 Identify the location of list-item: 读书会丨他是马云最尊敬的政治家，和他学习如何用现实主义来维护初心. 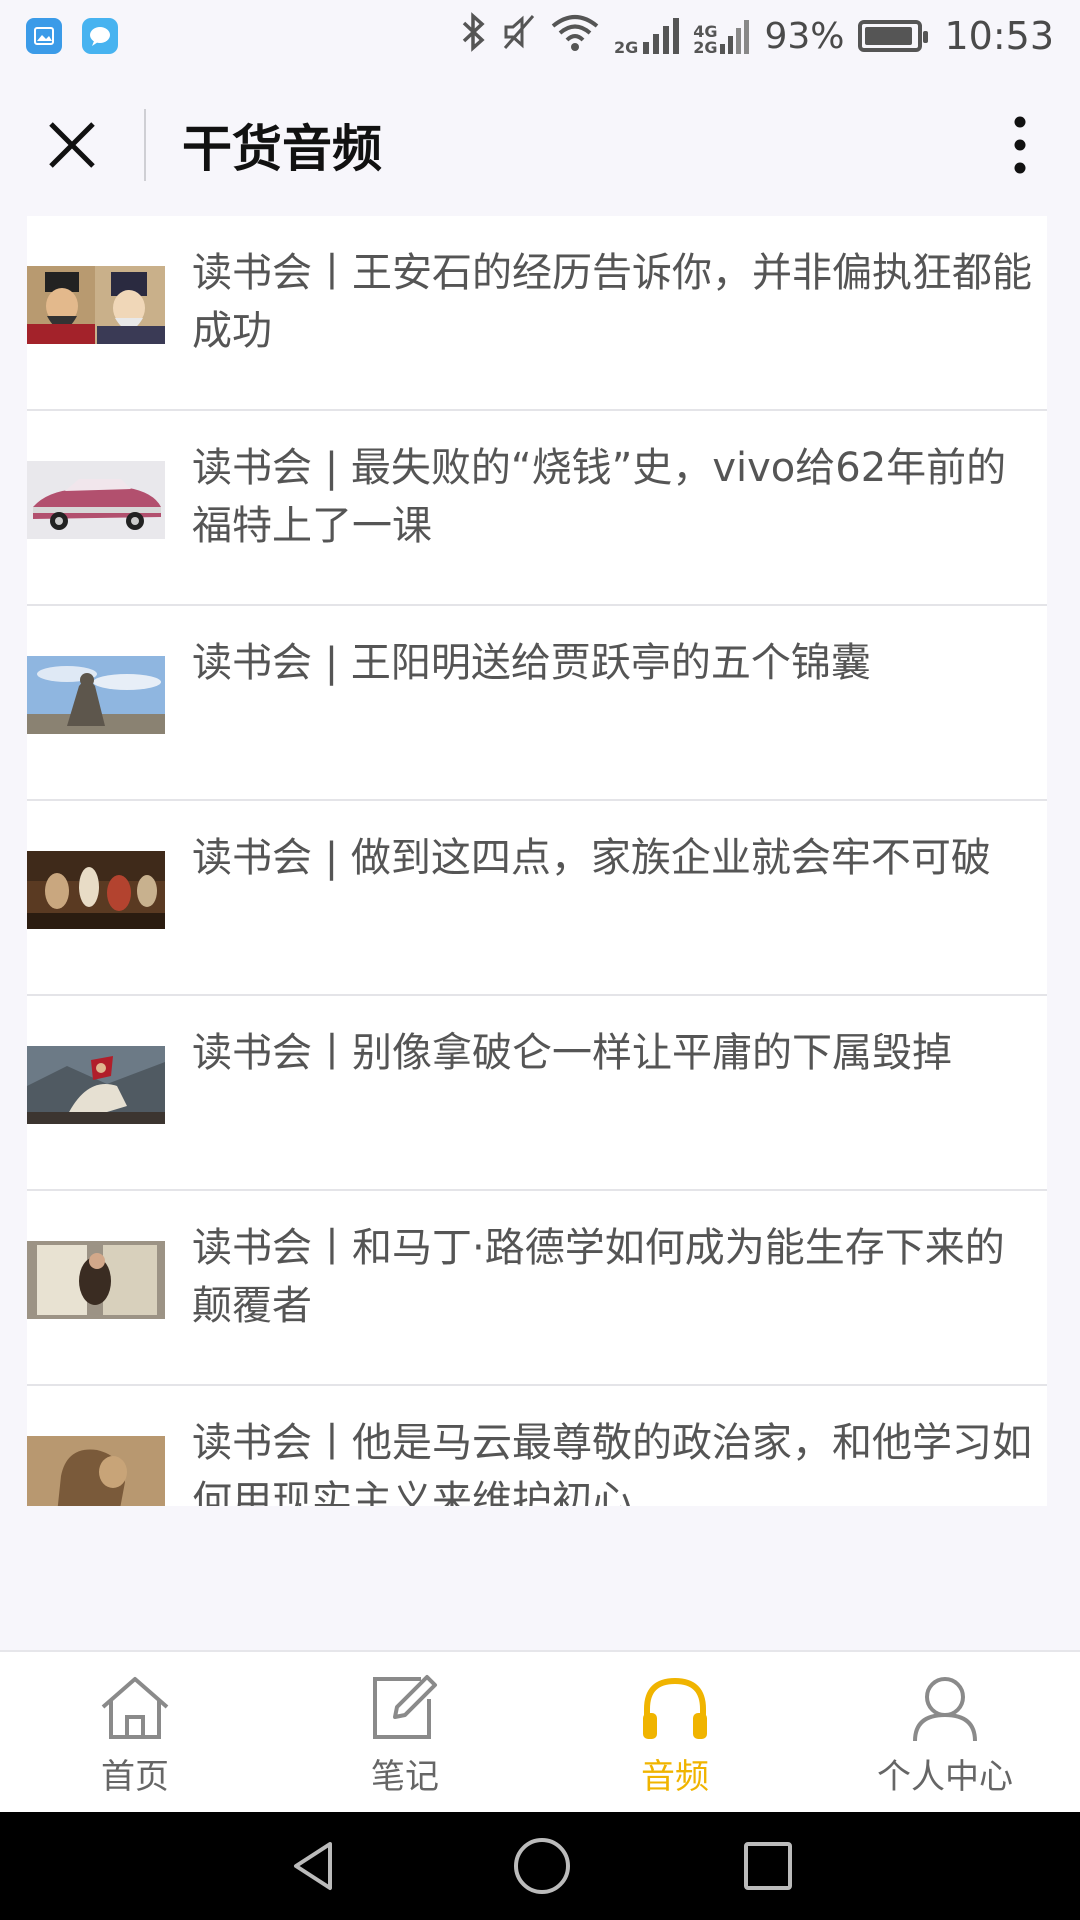
(537, 1446).